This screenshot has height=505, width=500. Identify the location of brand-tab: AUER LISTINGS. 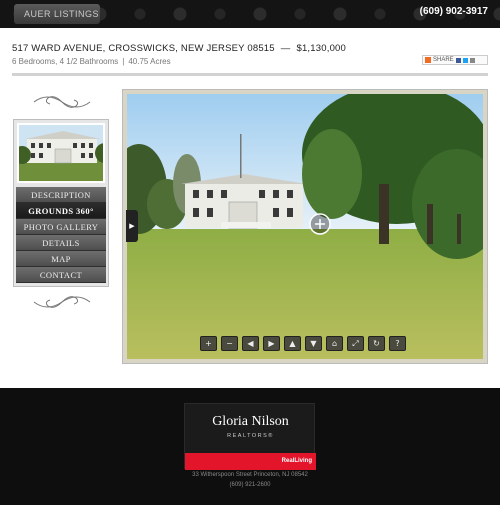
(57, 14).